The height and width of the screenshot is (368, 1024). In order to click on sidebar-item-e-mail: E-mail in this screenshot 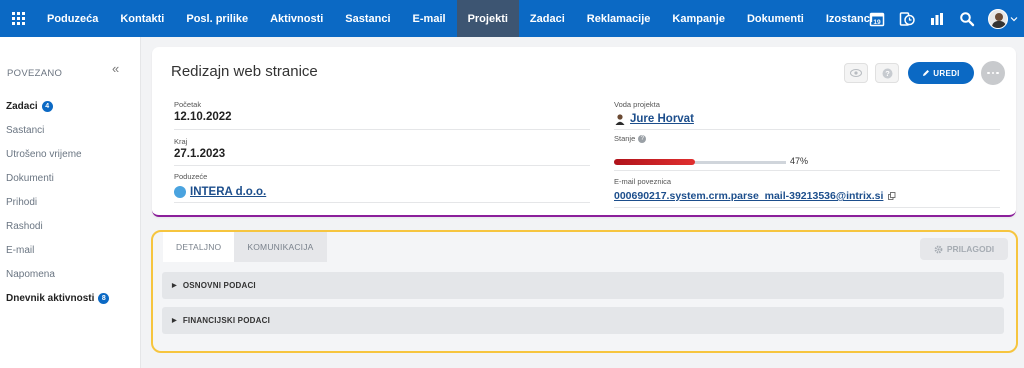, I will do `click(20, 250)`.